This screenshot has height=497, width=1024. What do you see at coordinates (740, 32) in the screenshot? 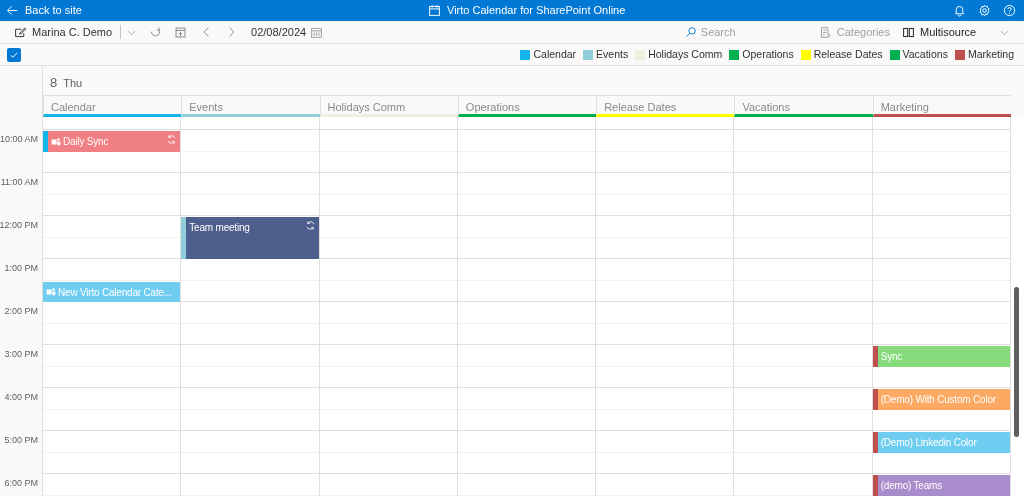
I see `search-field: Search` at bounding box center [740, 32].